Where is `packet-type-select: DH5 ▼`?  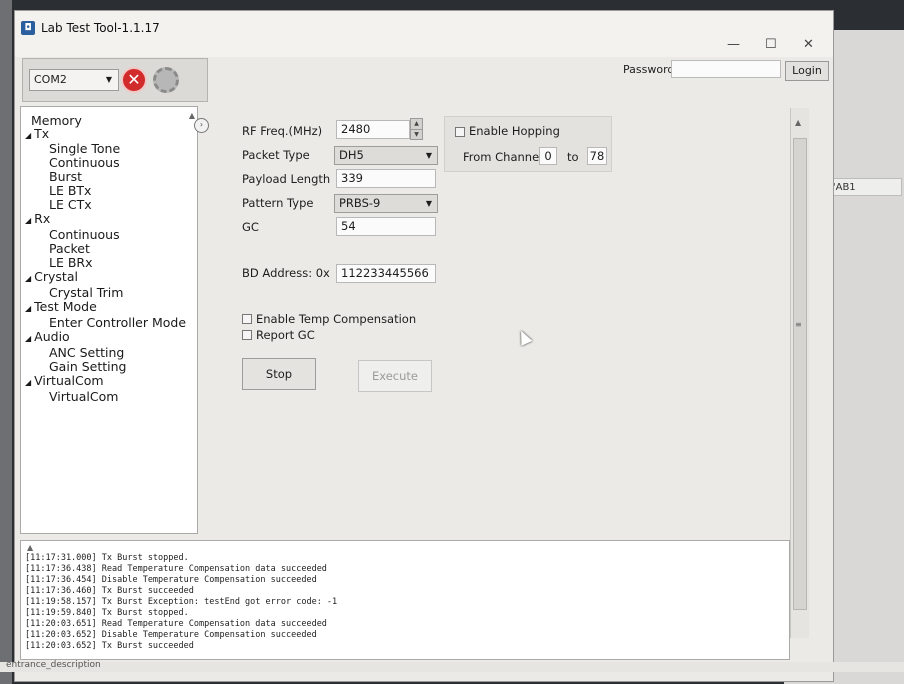
packet-type-select: DH5 ▼ is located at coordinates (386, 155).